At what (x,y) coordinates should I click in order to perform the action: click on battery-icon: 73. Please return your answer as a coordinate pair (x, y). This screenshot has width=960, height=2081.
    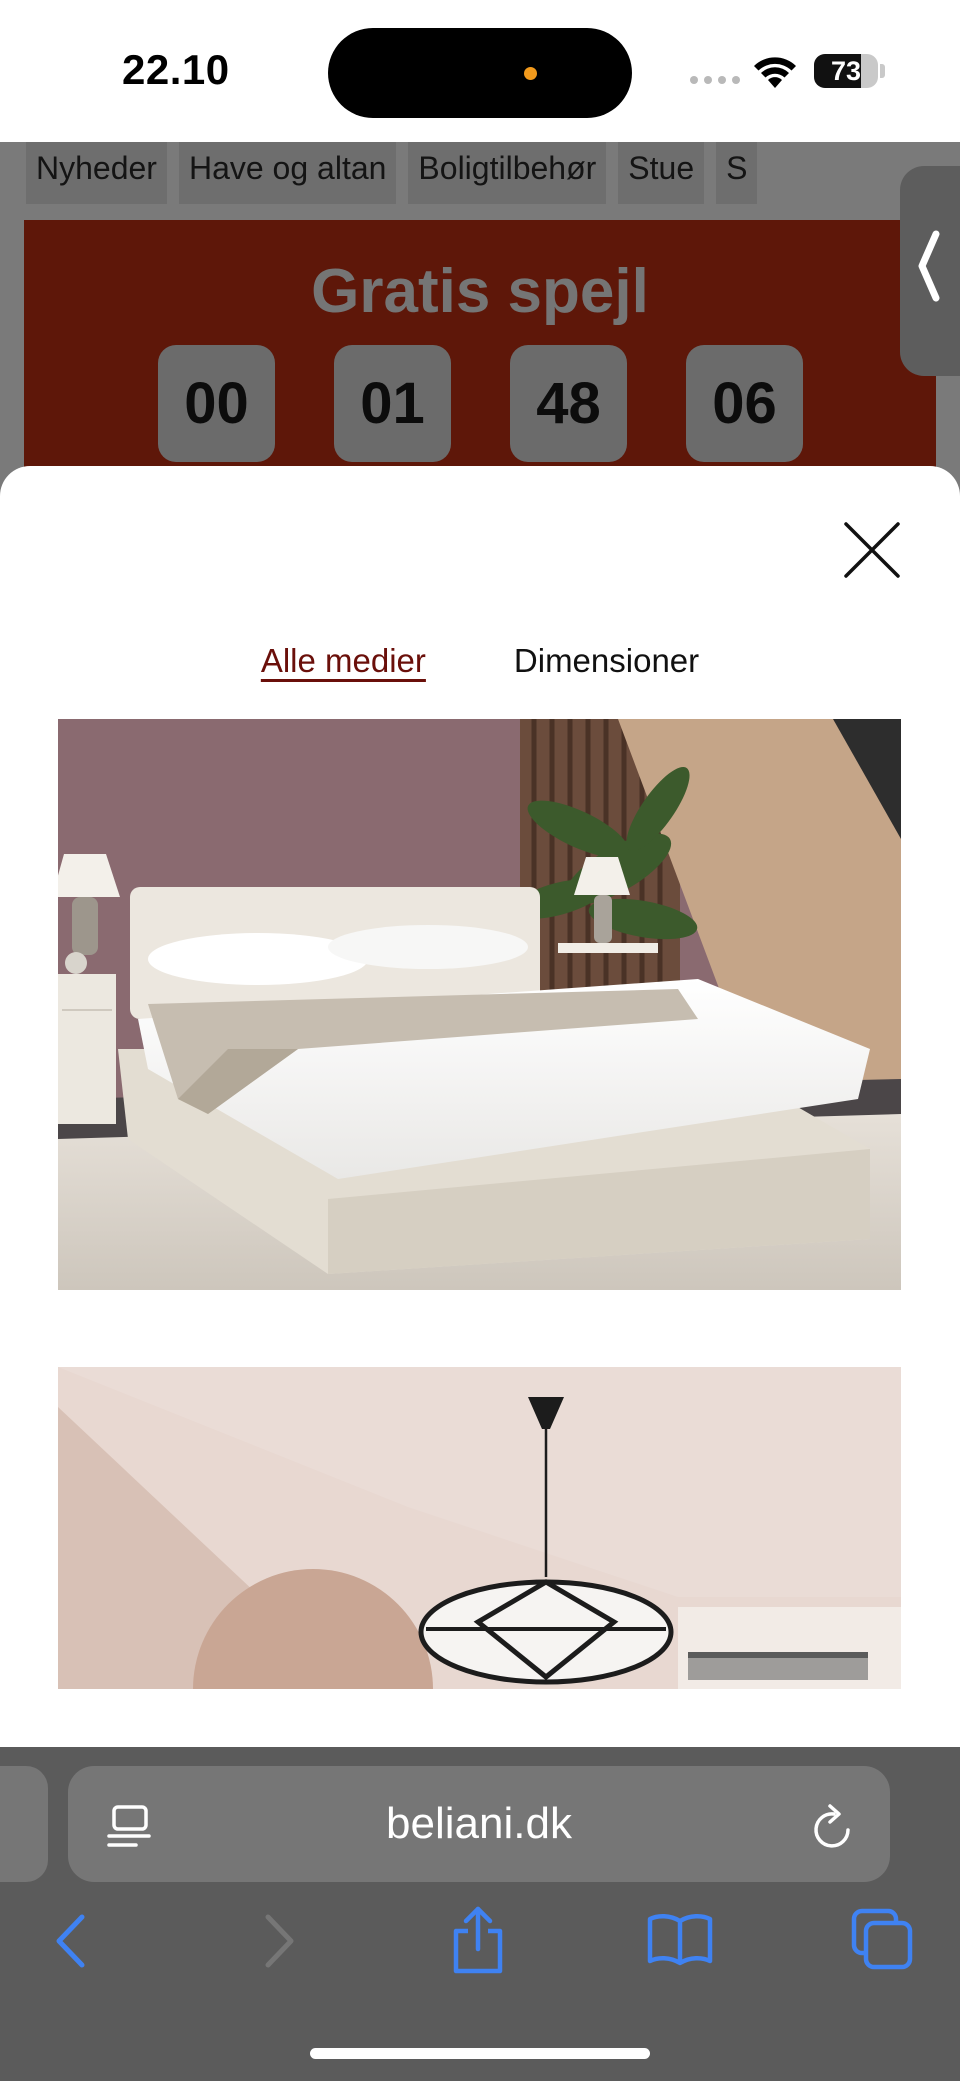
    Looking at the image, I should click on (846, 71).